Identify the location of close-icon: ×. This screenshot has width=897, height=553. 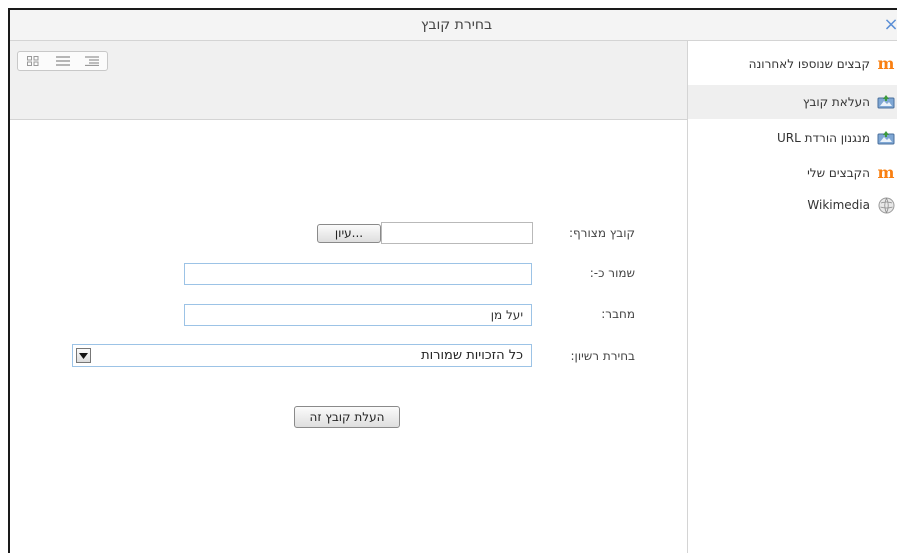
(889, 25).